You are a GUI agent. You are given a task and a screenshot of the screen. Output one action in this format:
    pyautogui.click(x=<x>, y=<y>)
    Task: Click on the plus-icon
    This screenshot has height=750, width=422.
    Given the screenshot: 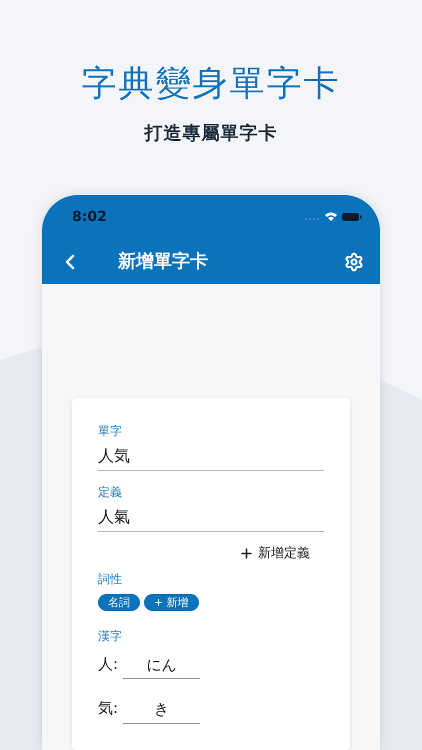 What is the action you would take?
    pyautogui.click(x=246, y=554)
    